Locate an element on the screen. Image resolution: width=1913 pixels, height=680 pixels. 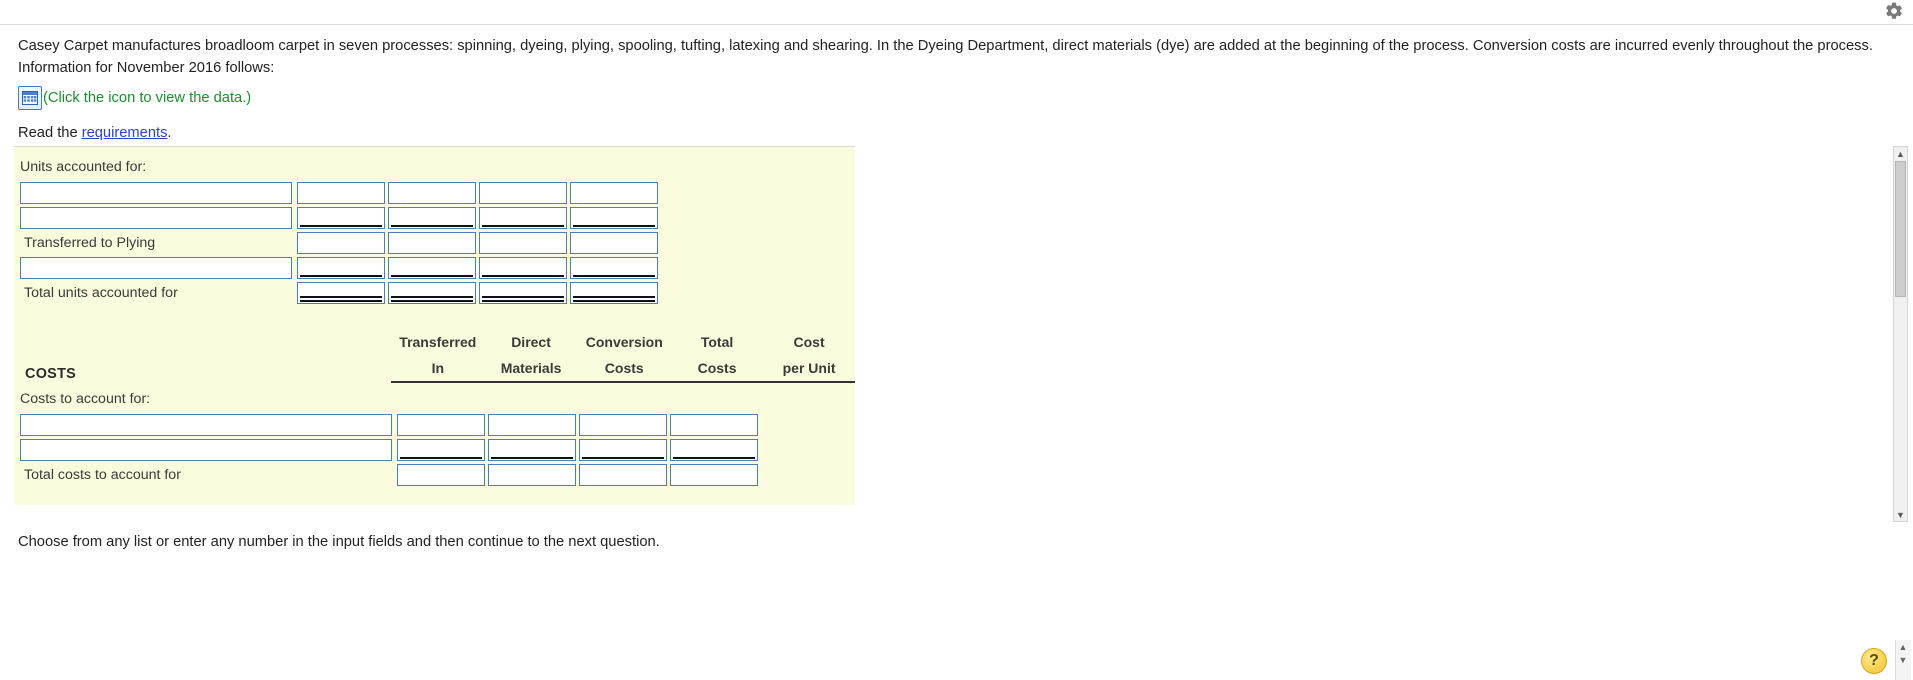
page-scroll-down-icon: ▼ is located at coordinates (1903, 659).